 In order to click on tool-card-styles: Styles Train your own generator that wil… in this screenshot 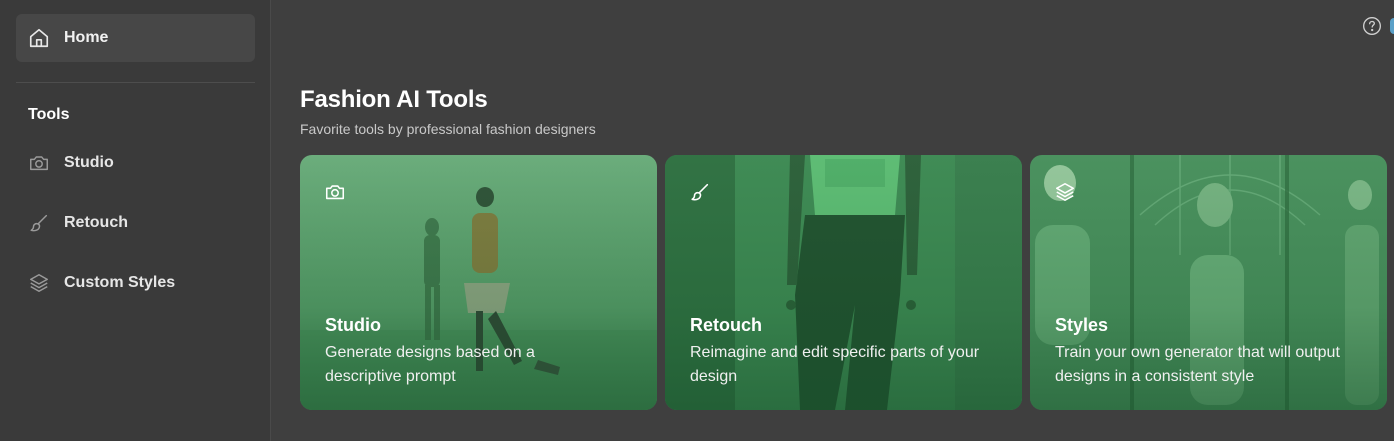, I will do `click(1208, 282)`.